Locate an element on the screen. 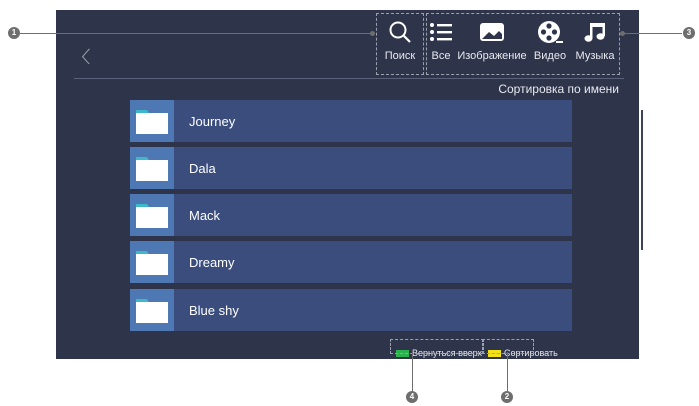 The image size is (699, 406). callout-1: 1 is located at coordinates (14, 33).